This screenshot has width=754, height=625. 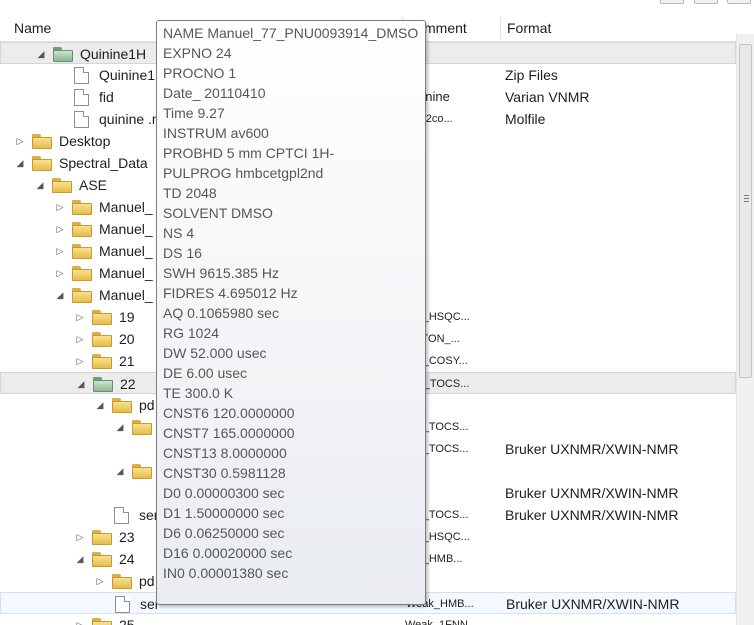 What do you see at coordinates (214, 93) in the screenshot?
I see `tooltip-line: Date_ 20110410` at bounding box center [214, 93].